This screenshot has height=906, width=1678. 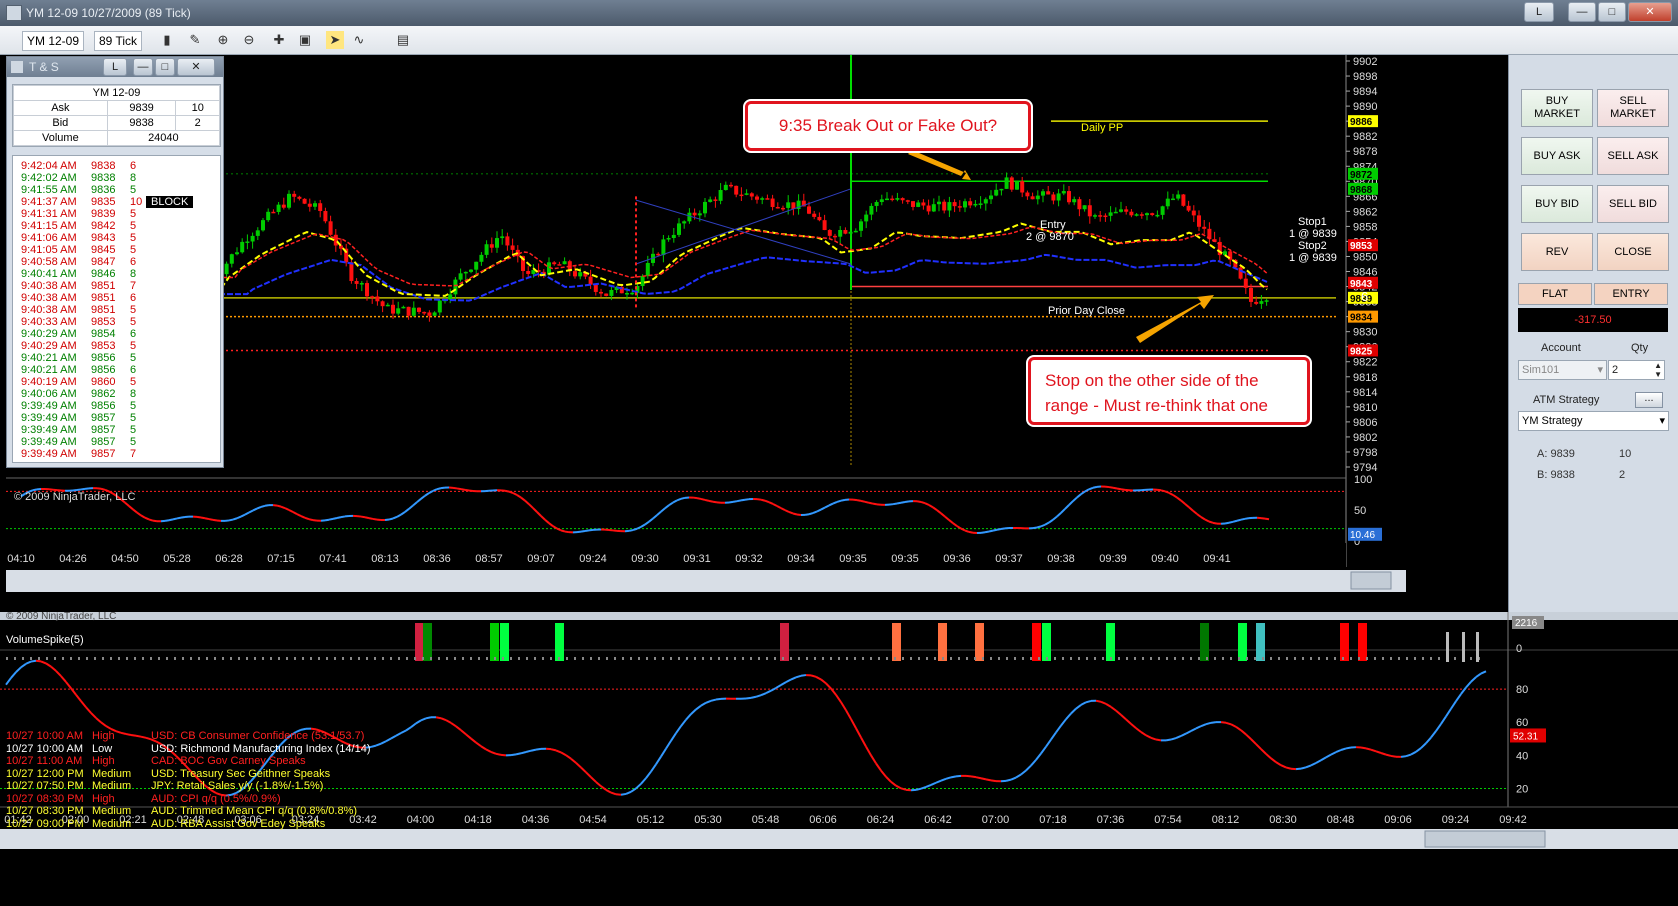 I want to click on close-window-button: ✕, so click(x=1650, y=12).